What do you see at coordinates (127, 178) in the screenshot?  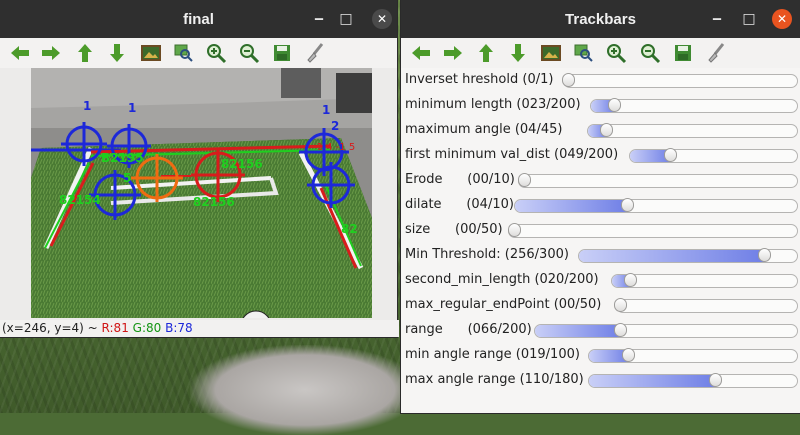 I see `overlay-label-10: 5` at bounding box center [127, 178].